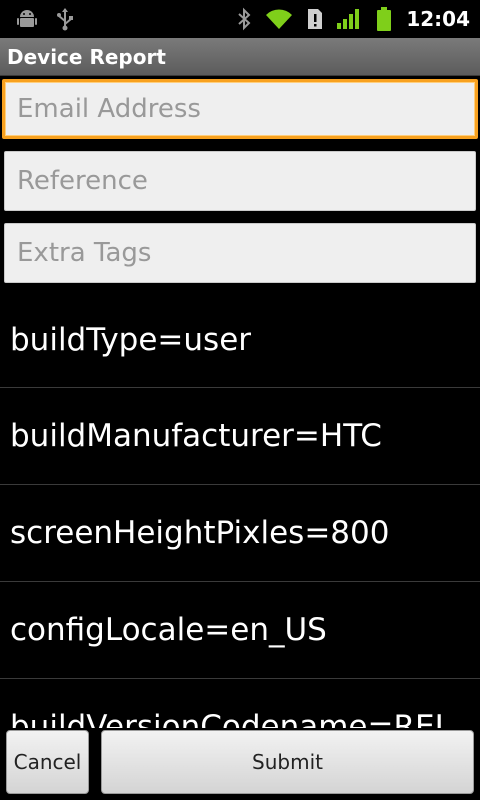 The width and height of the screenshot is (480, 800). I want to click on status-bar: 12:04, so click(240, 19).